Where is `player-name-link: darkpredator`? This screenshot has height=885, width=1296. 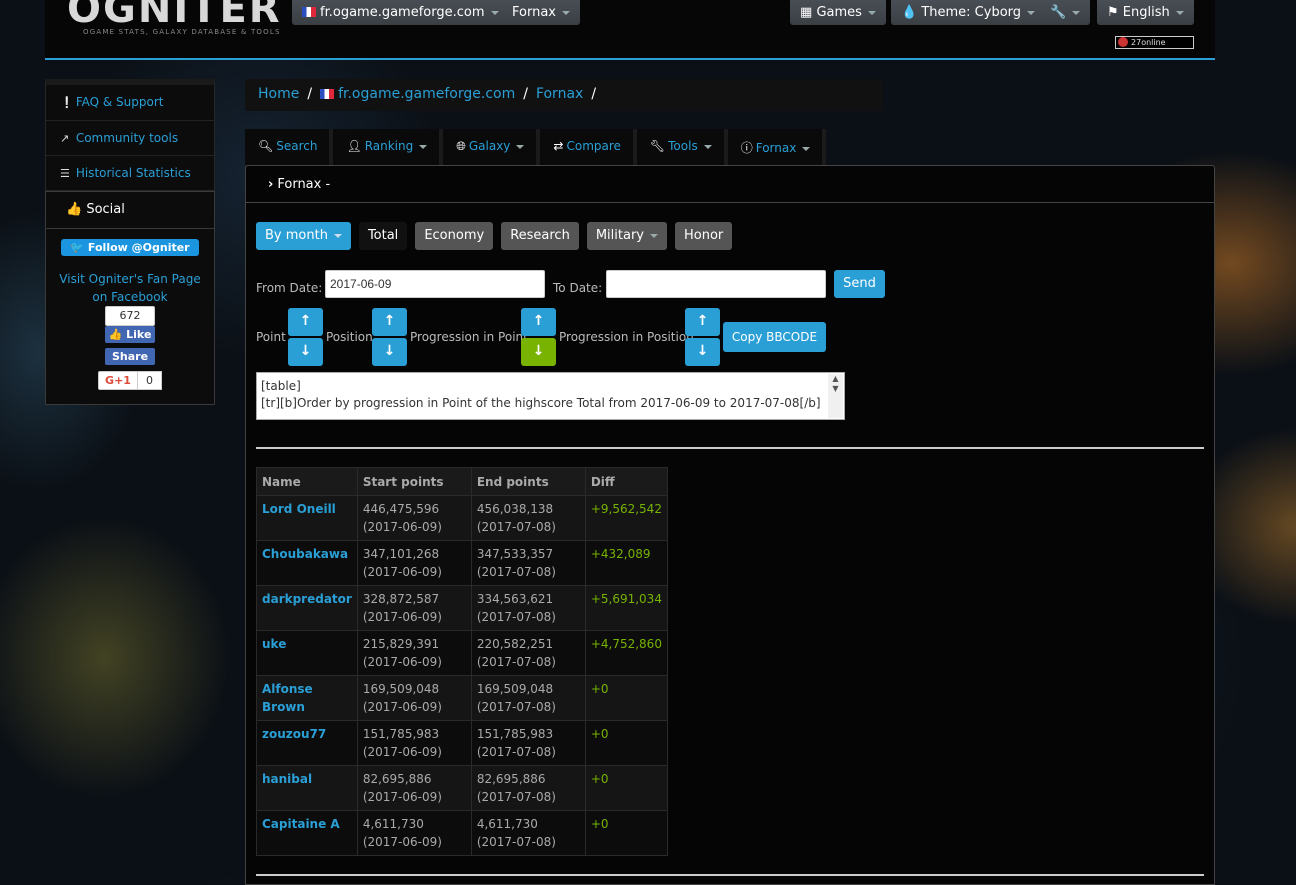
player-name-link: darkpredator is located at coordinates (307, 608).